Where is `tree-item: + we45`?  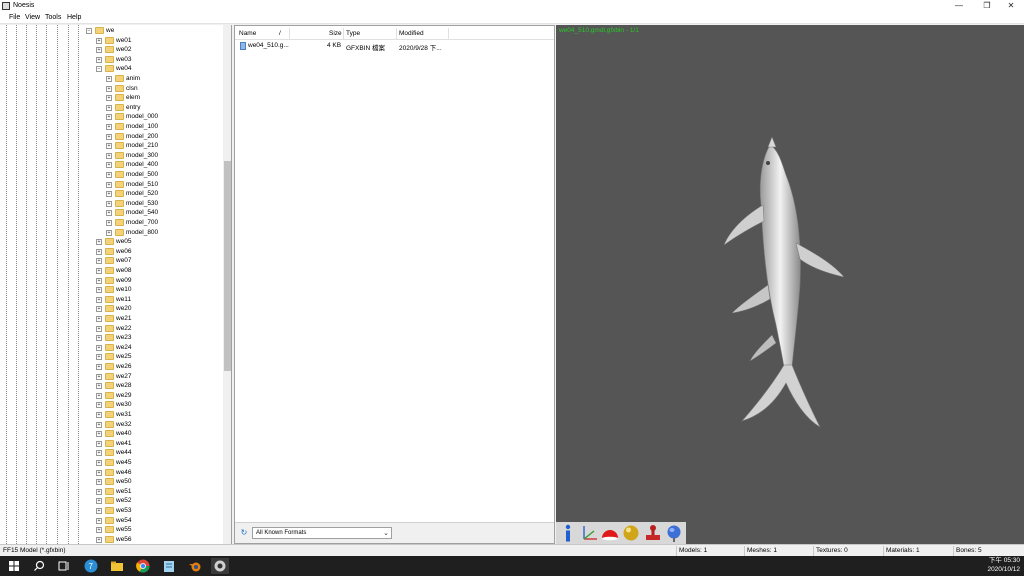
tree-item: + we45 is located at coordinates (111, 463).